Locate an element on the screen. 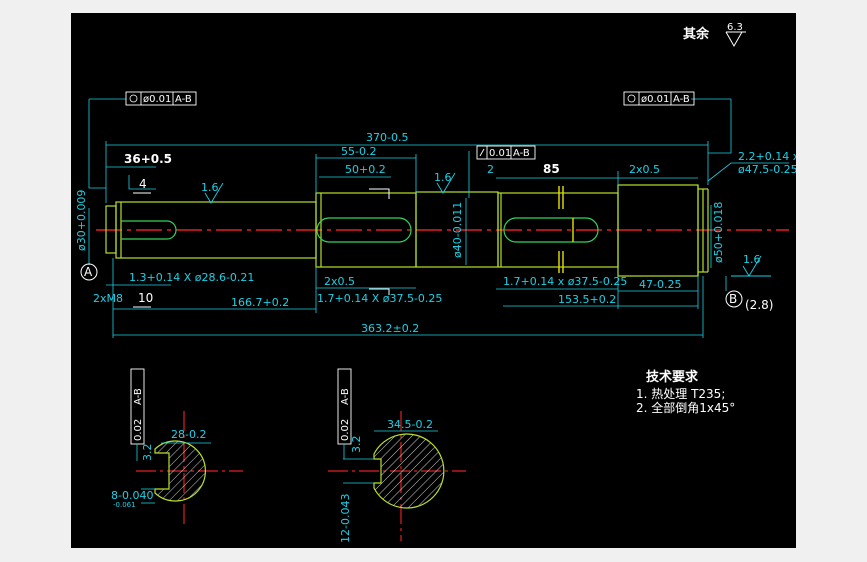  rough-16-3: 1.6 is located at coordinates (752, 259).